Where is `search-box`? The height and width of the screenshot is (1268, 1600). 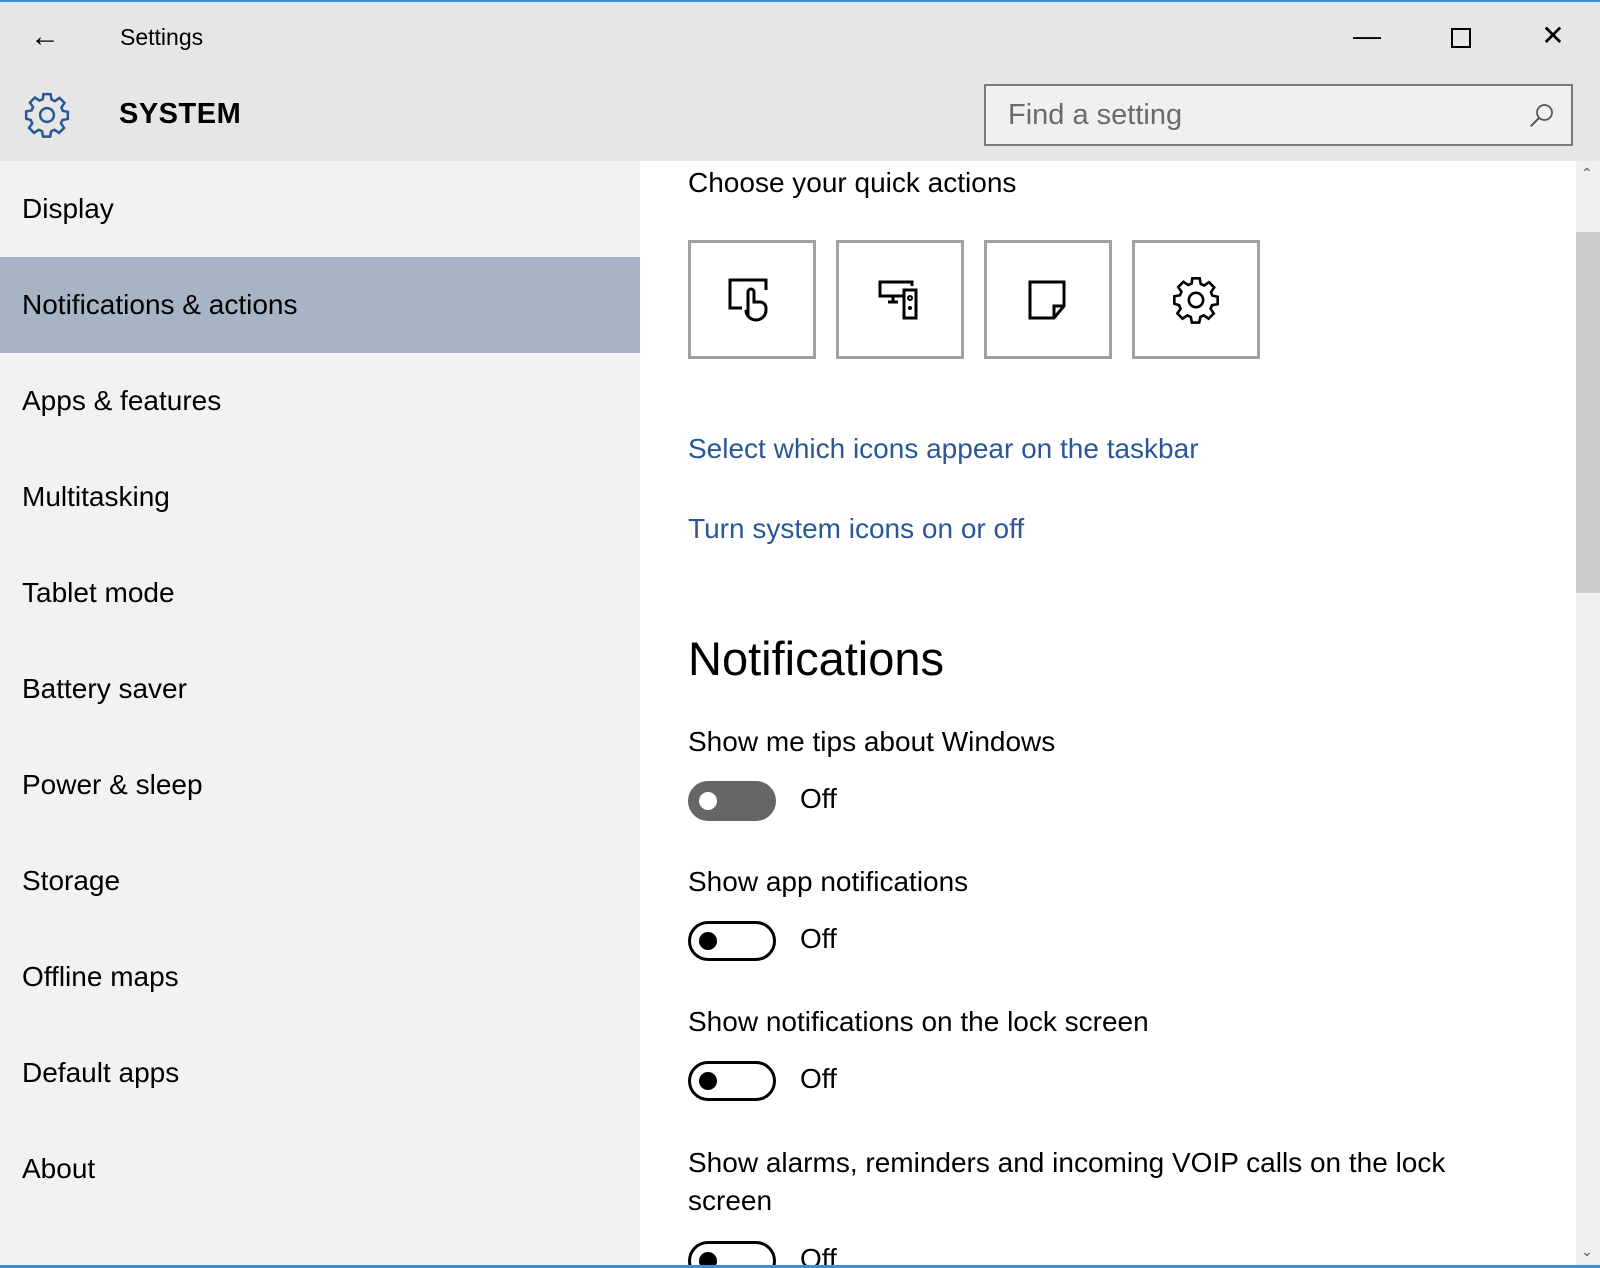 search-box is located at coordinates (1278, 115).